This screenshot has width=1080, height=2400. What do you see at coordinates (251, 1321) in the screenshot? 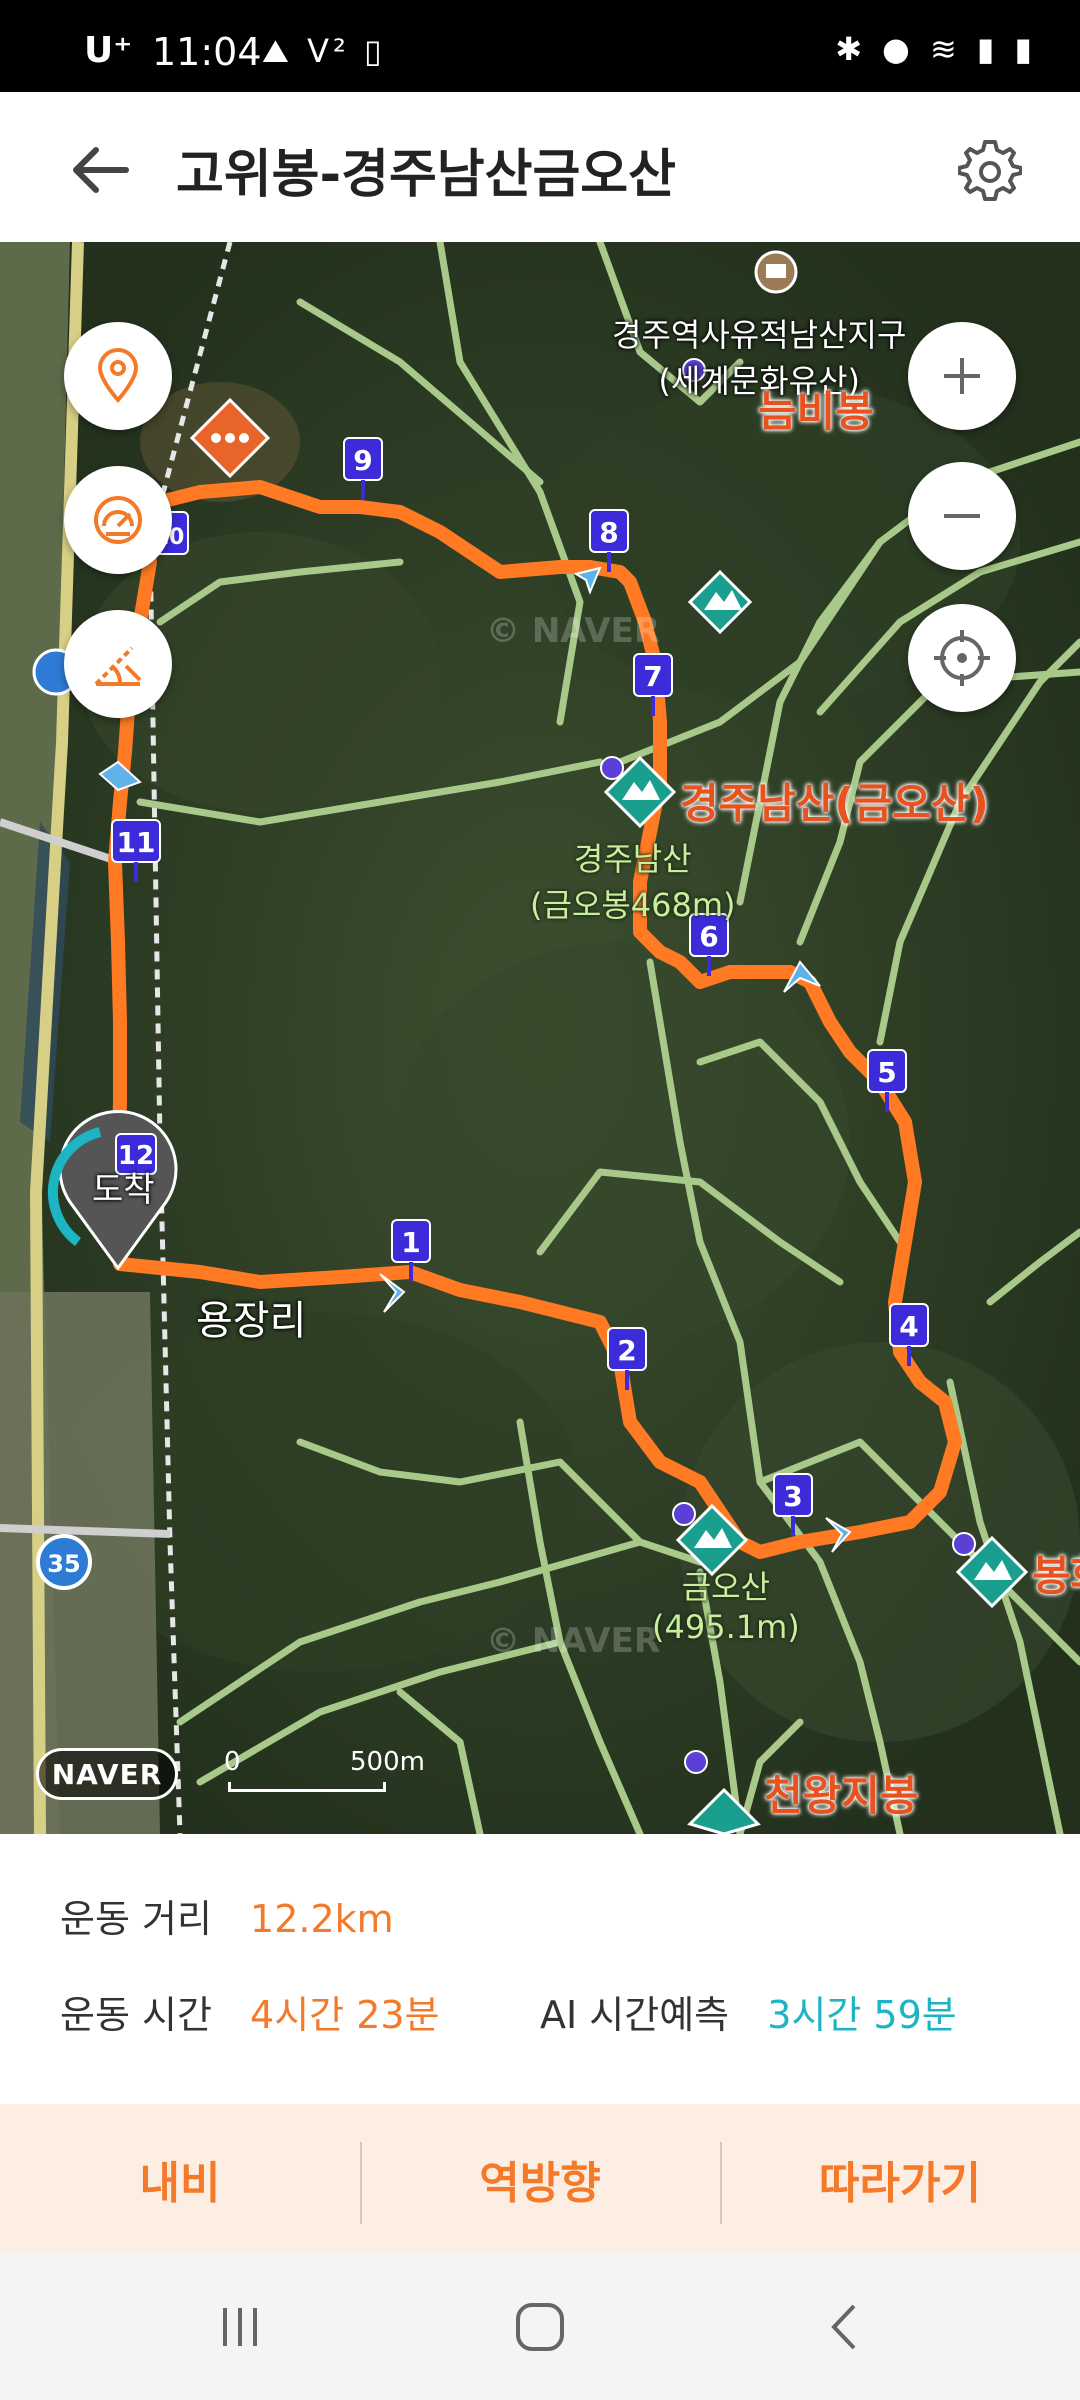
I see `place-label-yongjang: 용장리` at bounding box center [251, 1321].